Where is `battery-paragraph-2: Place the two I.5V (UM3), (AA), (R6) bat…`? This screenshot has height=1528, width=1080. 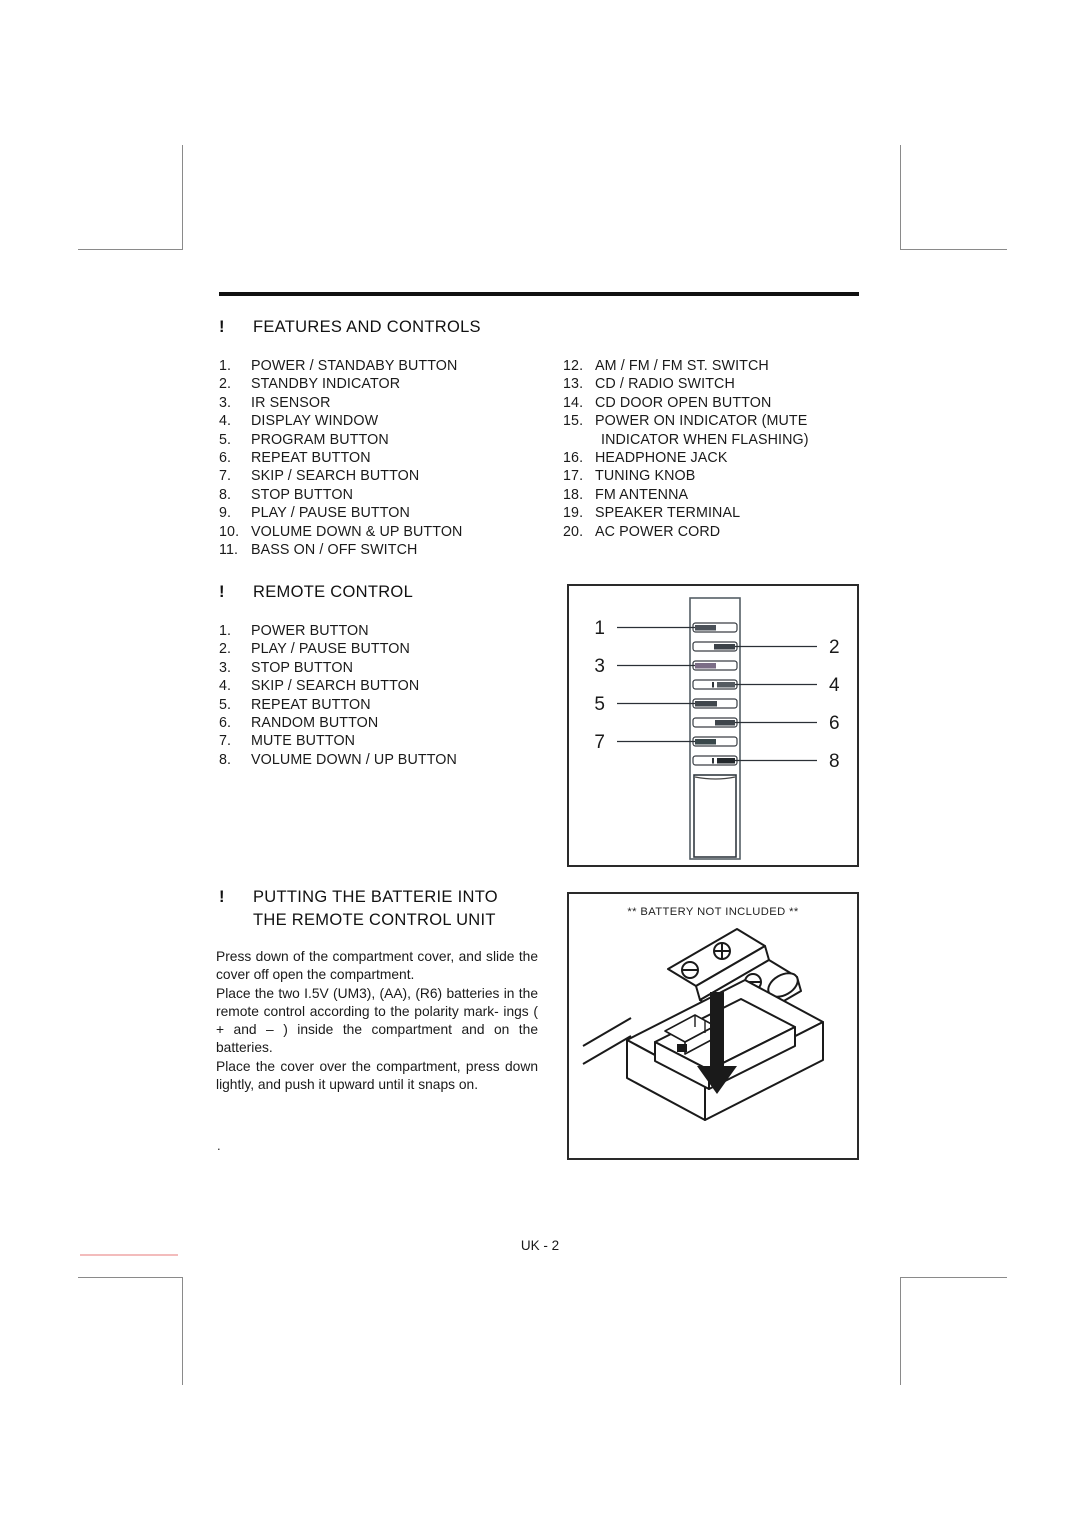
battery-paragraph-2: Place the two I.5V (UM3), (AA), (R6) bat… is located at coordinates (377, 1020).